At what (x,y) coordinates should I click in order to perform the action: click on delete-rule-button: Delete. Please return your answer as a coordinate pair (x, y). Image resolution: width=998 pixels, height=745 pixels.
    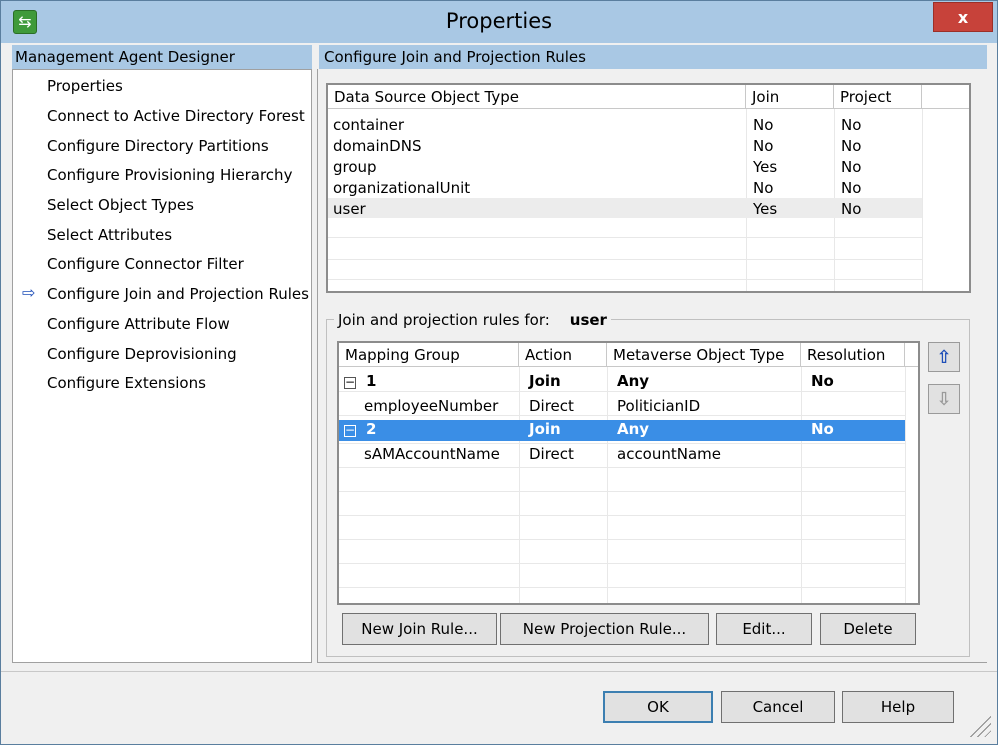
    Looking at the image, I should click on (868, 629).